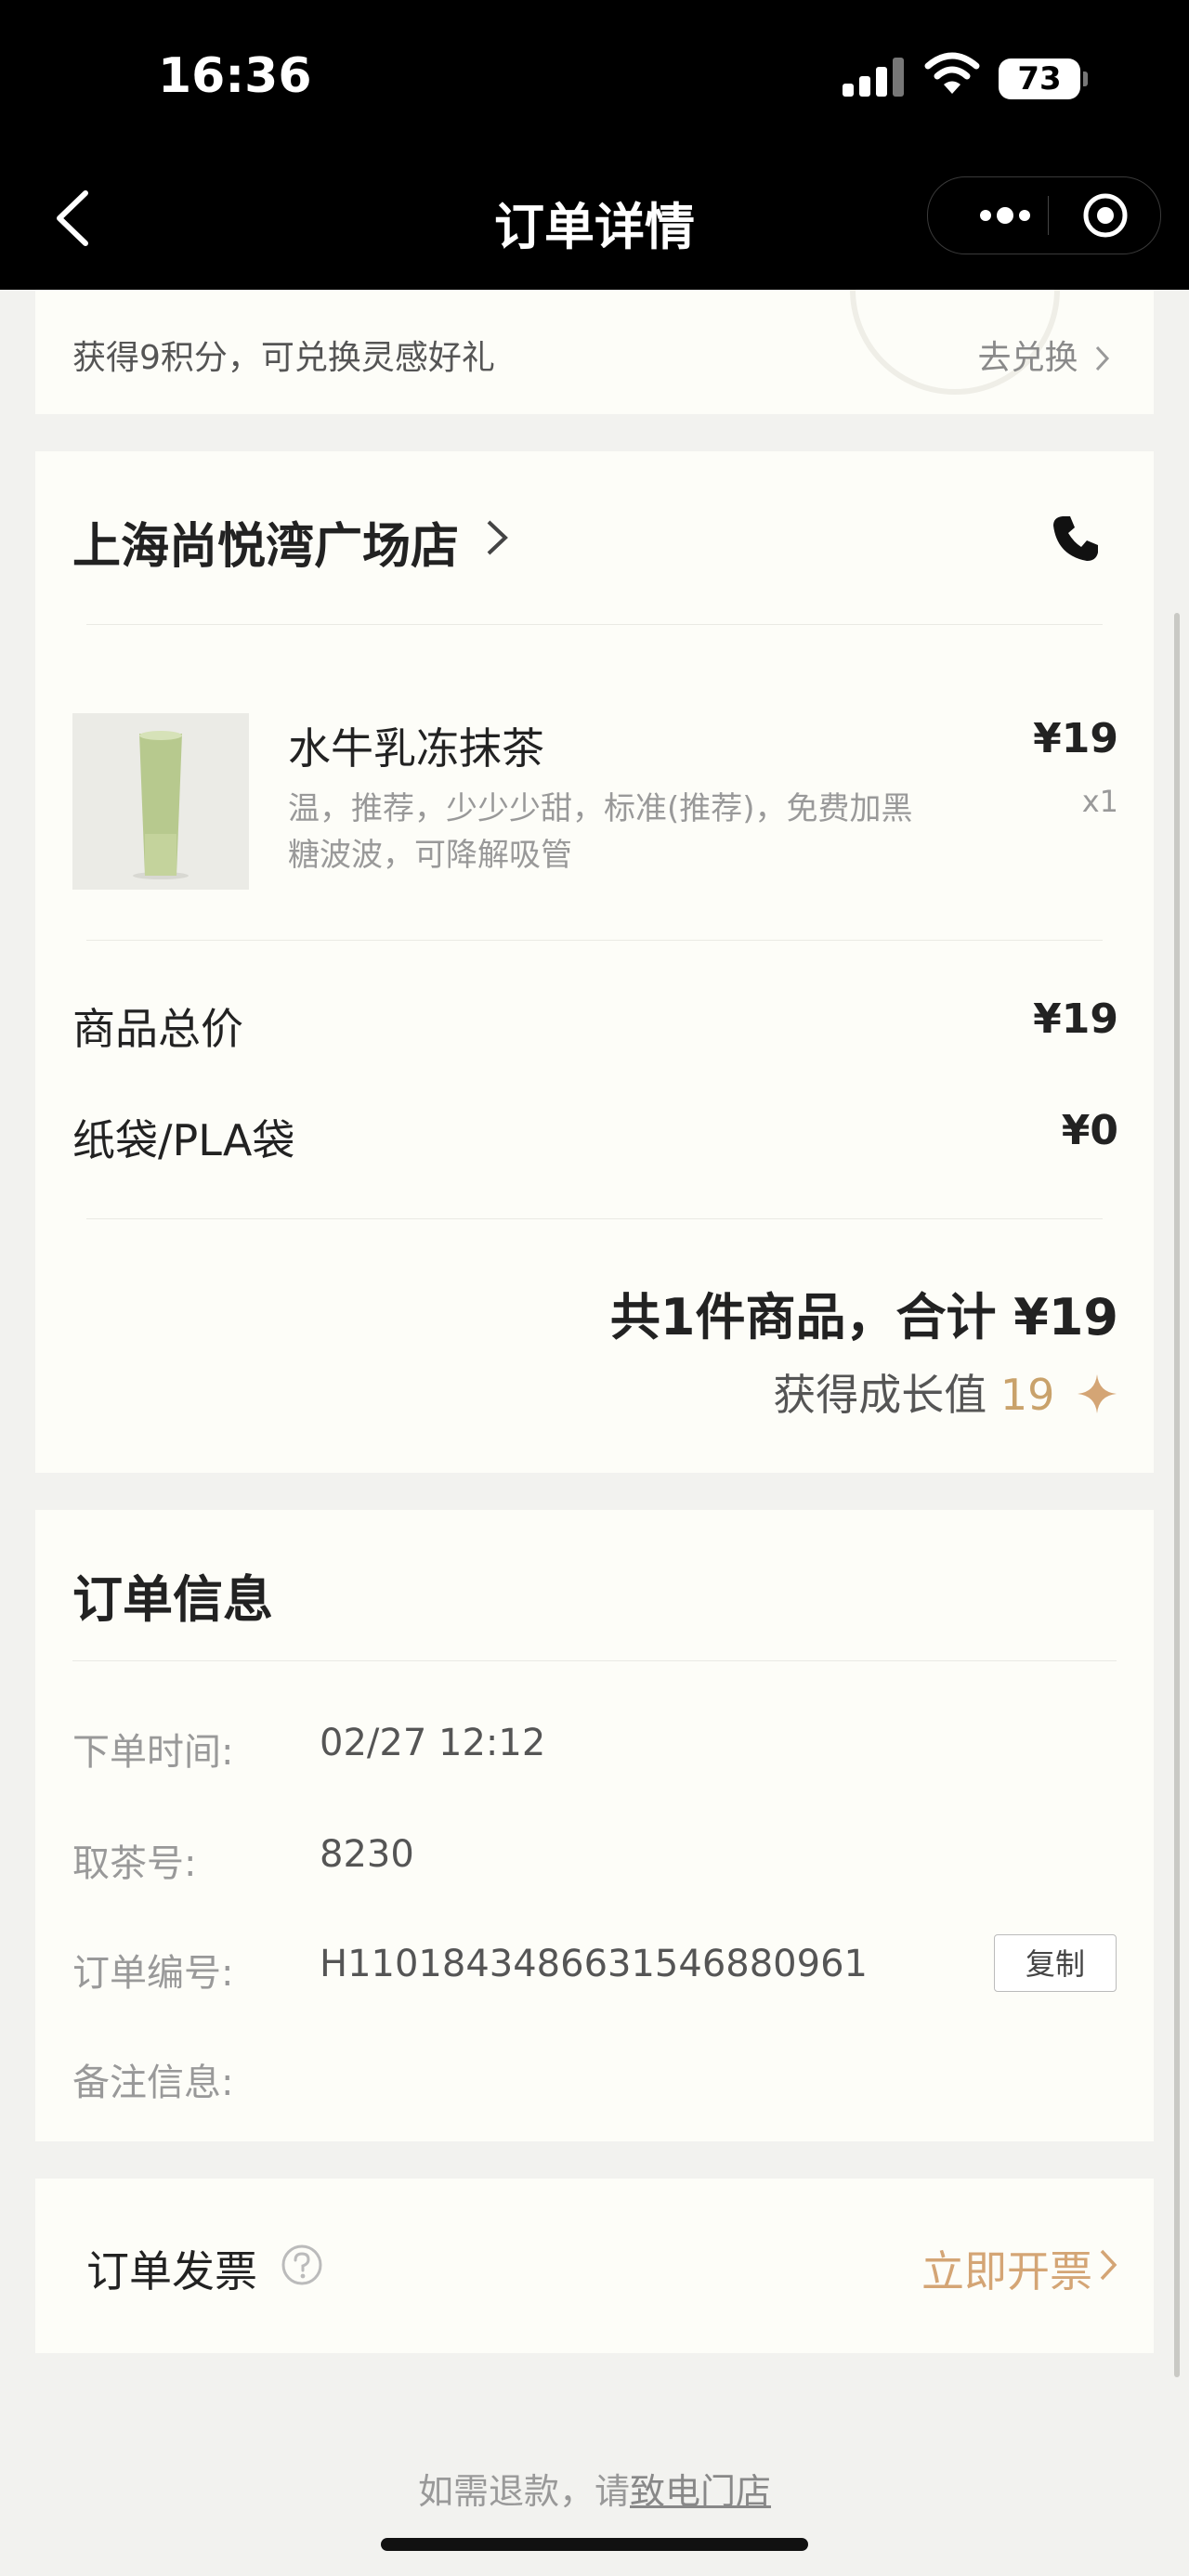 The image size is (1189, 2576). I want to click on goods-total-label: 商品总价, so click(157, 1029).